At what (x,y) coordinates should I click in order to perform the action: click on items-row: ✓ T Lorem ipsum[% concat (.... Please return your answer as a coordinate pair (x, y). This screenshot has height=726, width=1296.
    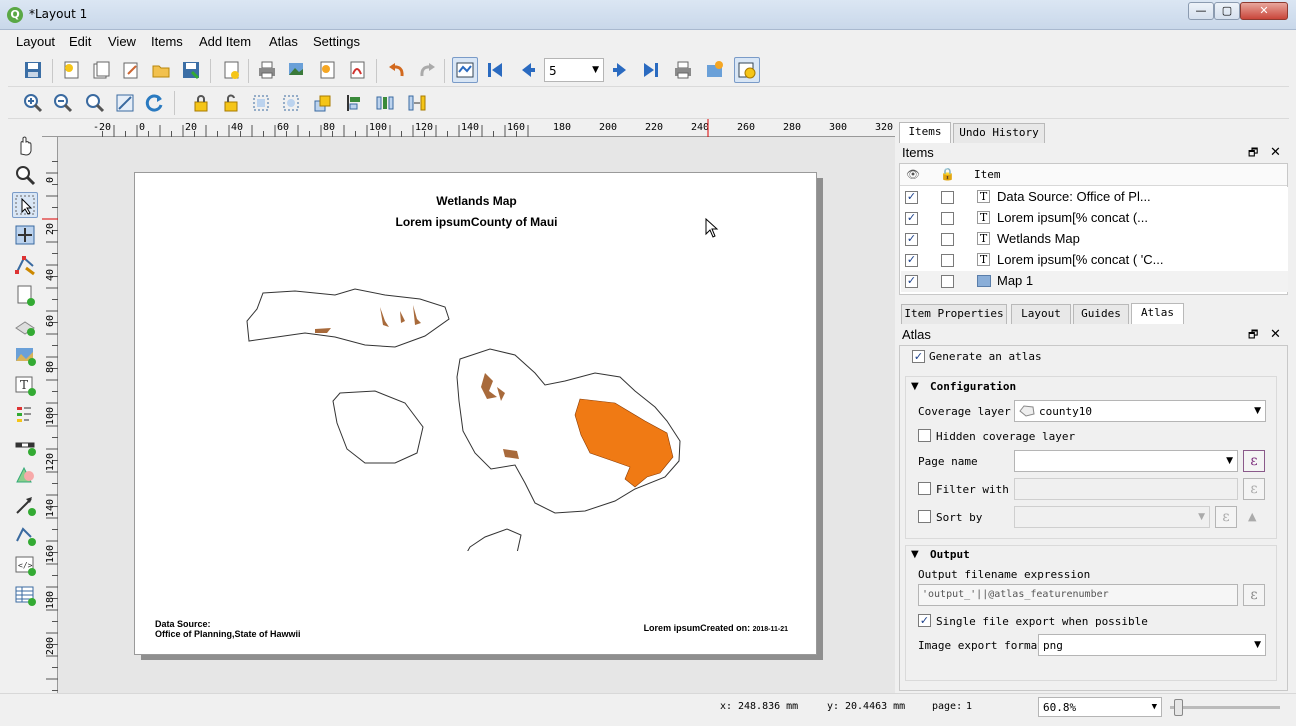
    Looking at the image, I should click on (1094, 218).